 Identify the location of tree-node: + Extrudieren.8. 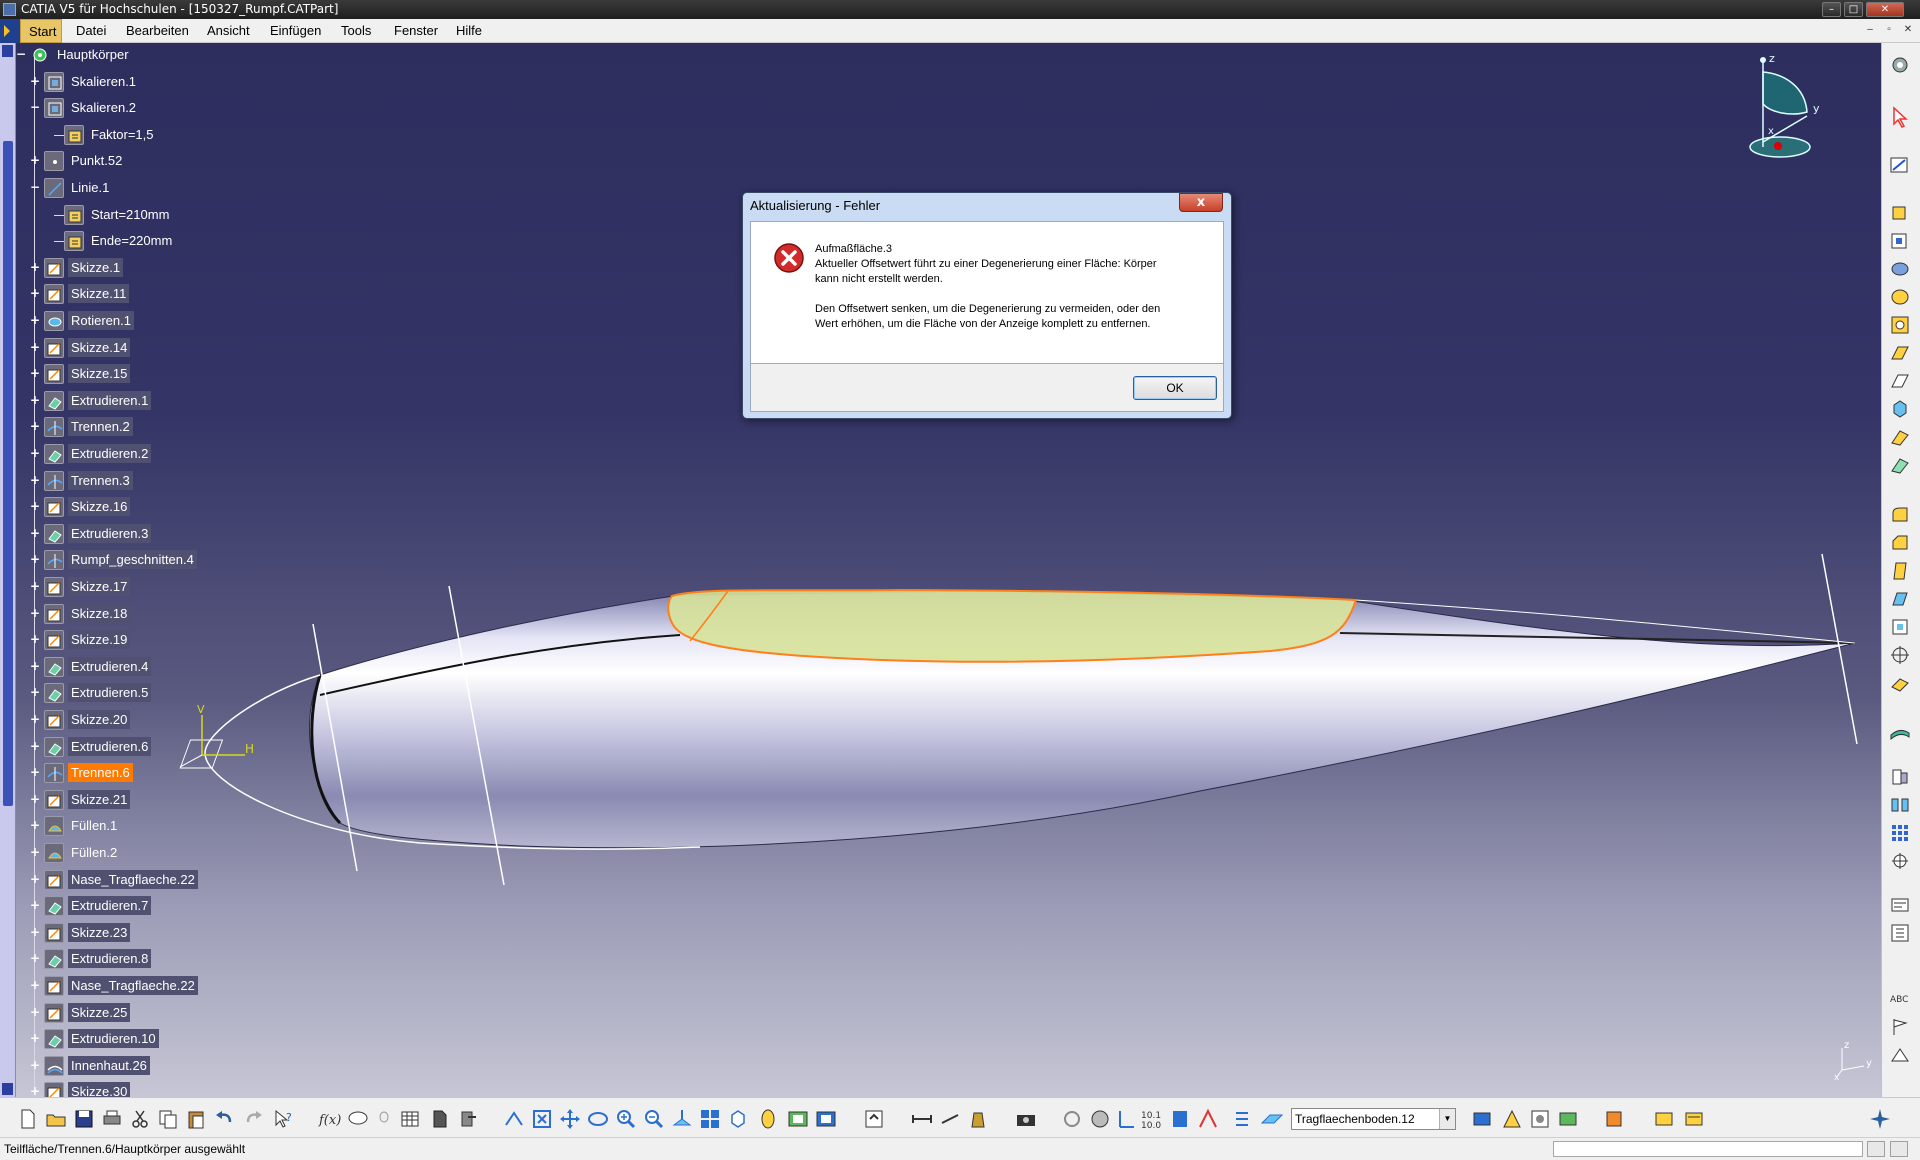
(166, 959).